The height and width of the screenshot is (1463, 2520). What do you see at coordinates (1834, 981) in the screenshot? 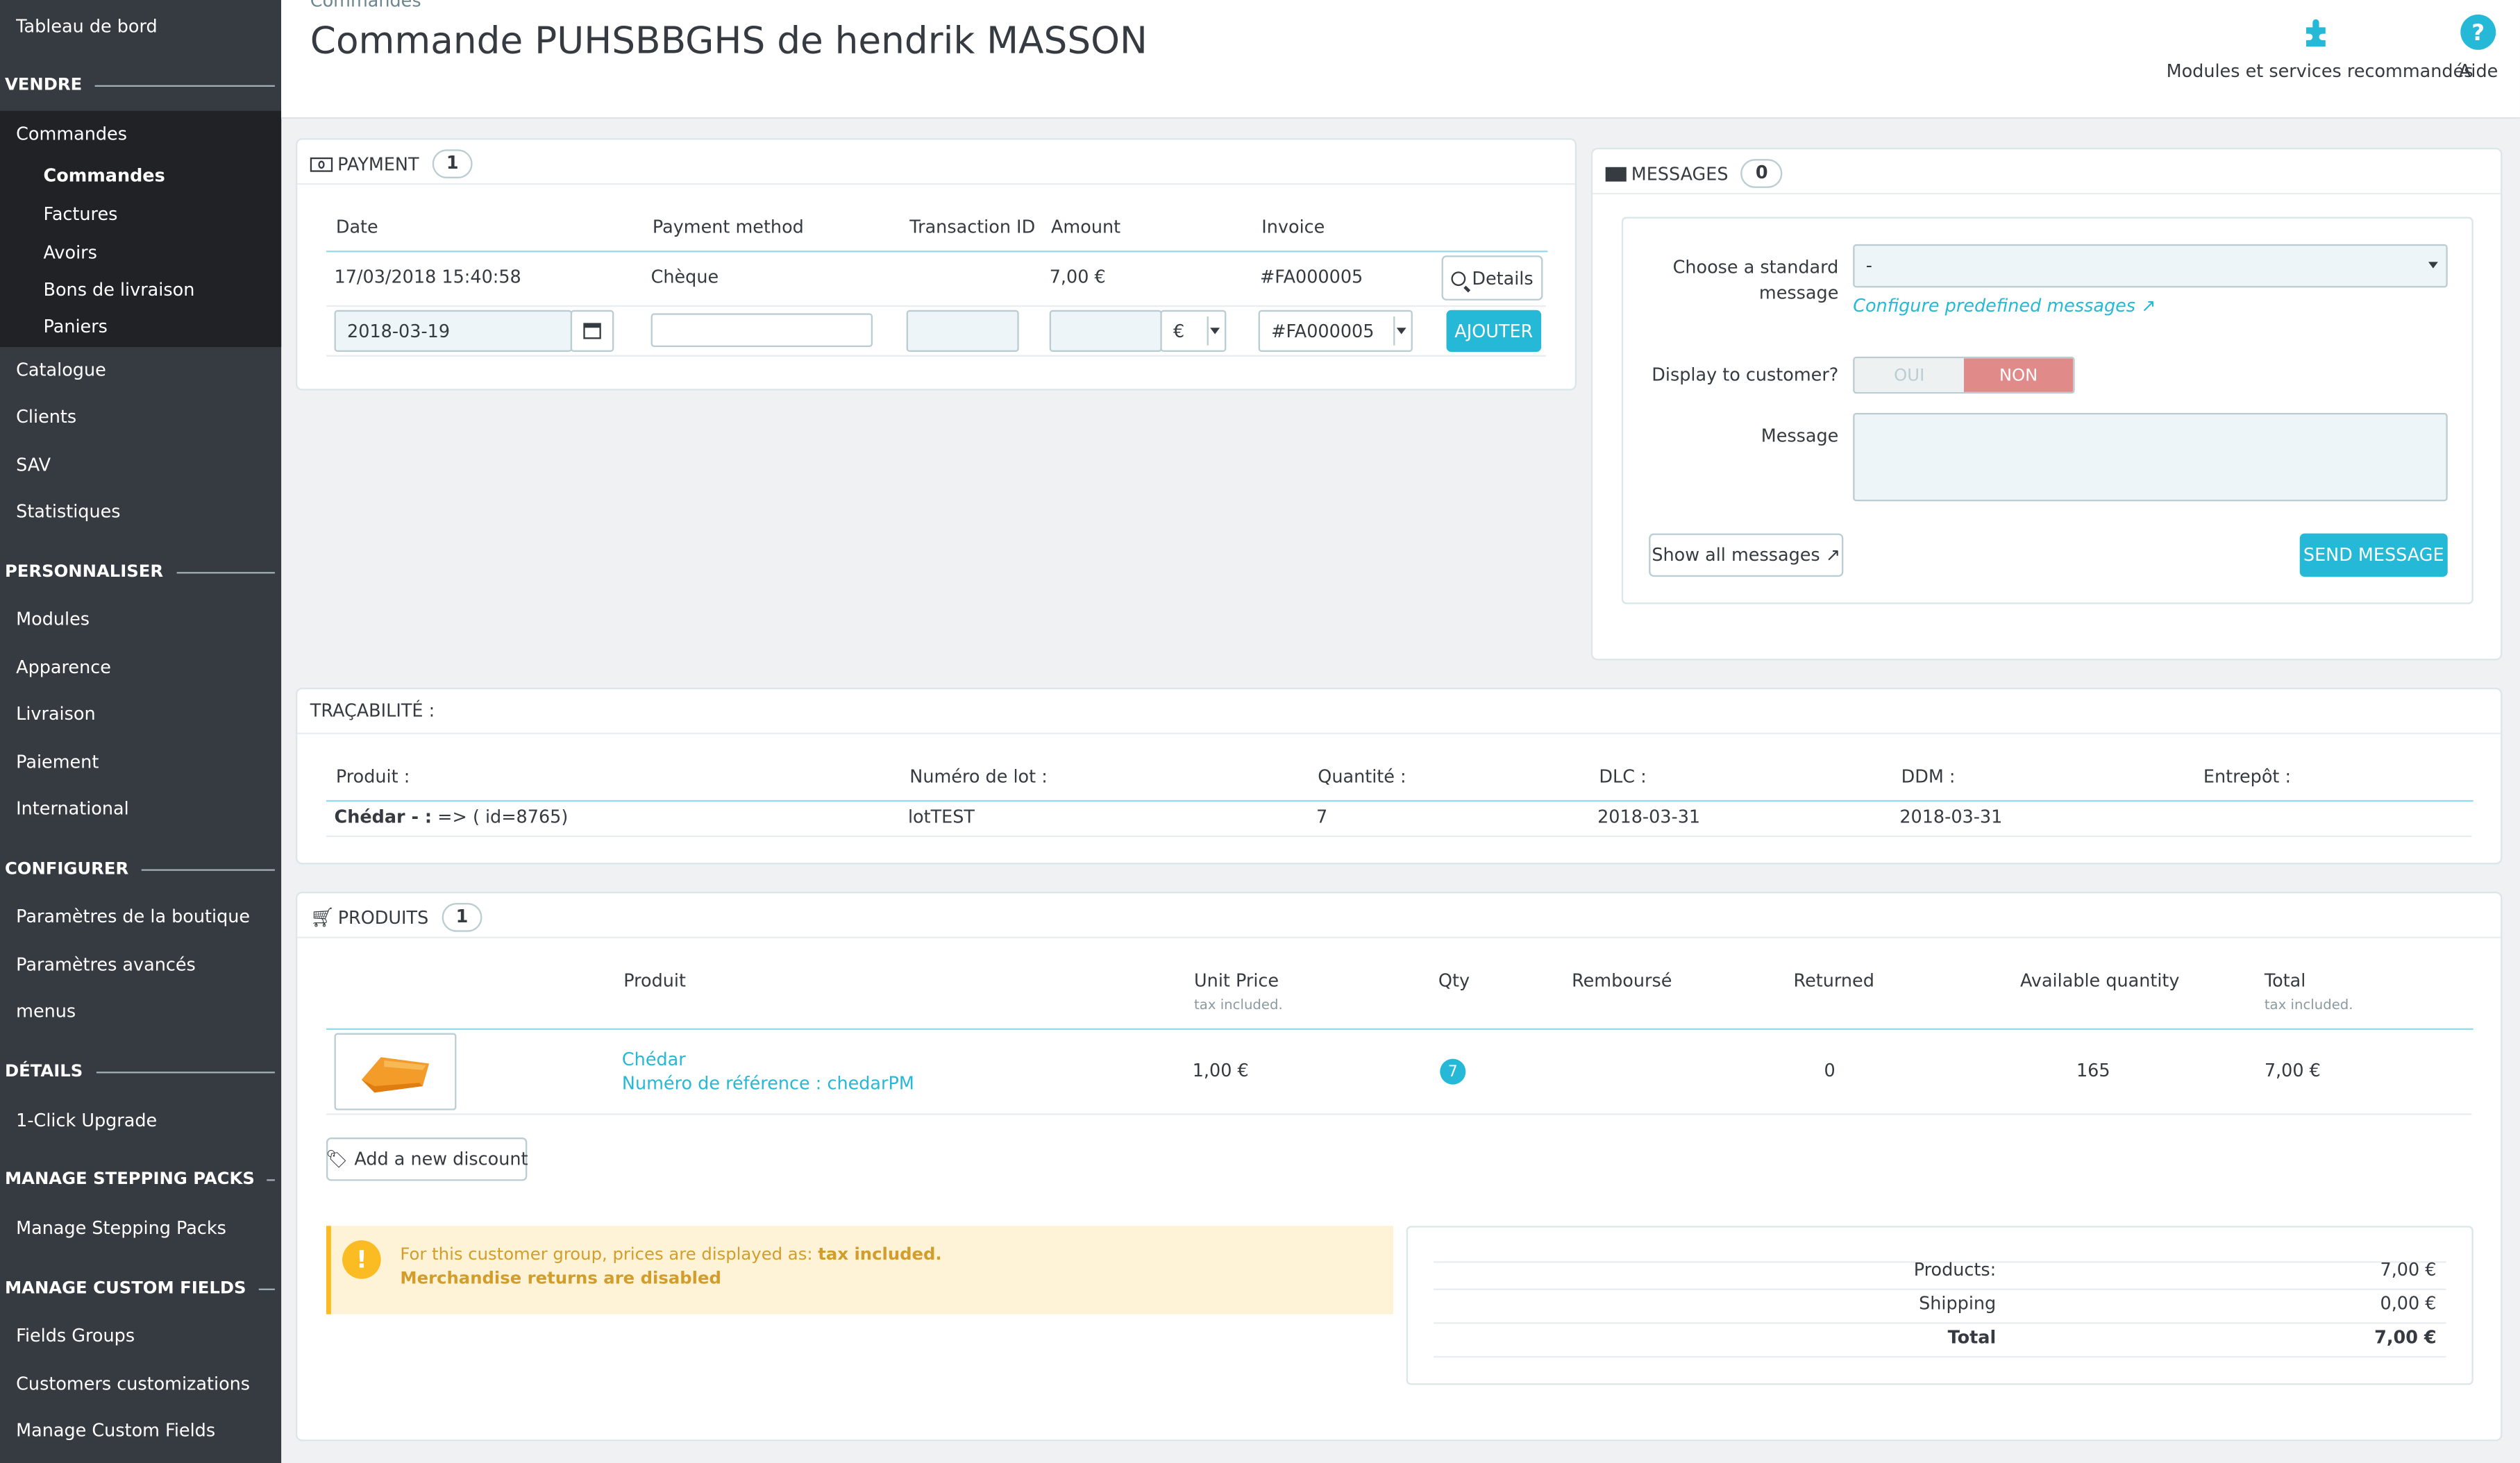
I see `prod-col-returned: Returned` at bounding box center [1834, 981].